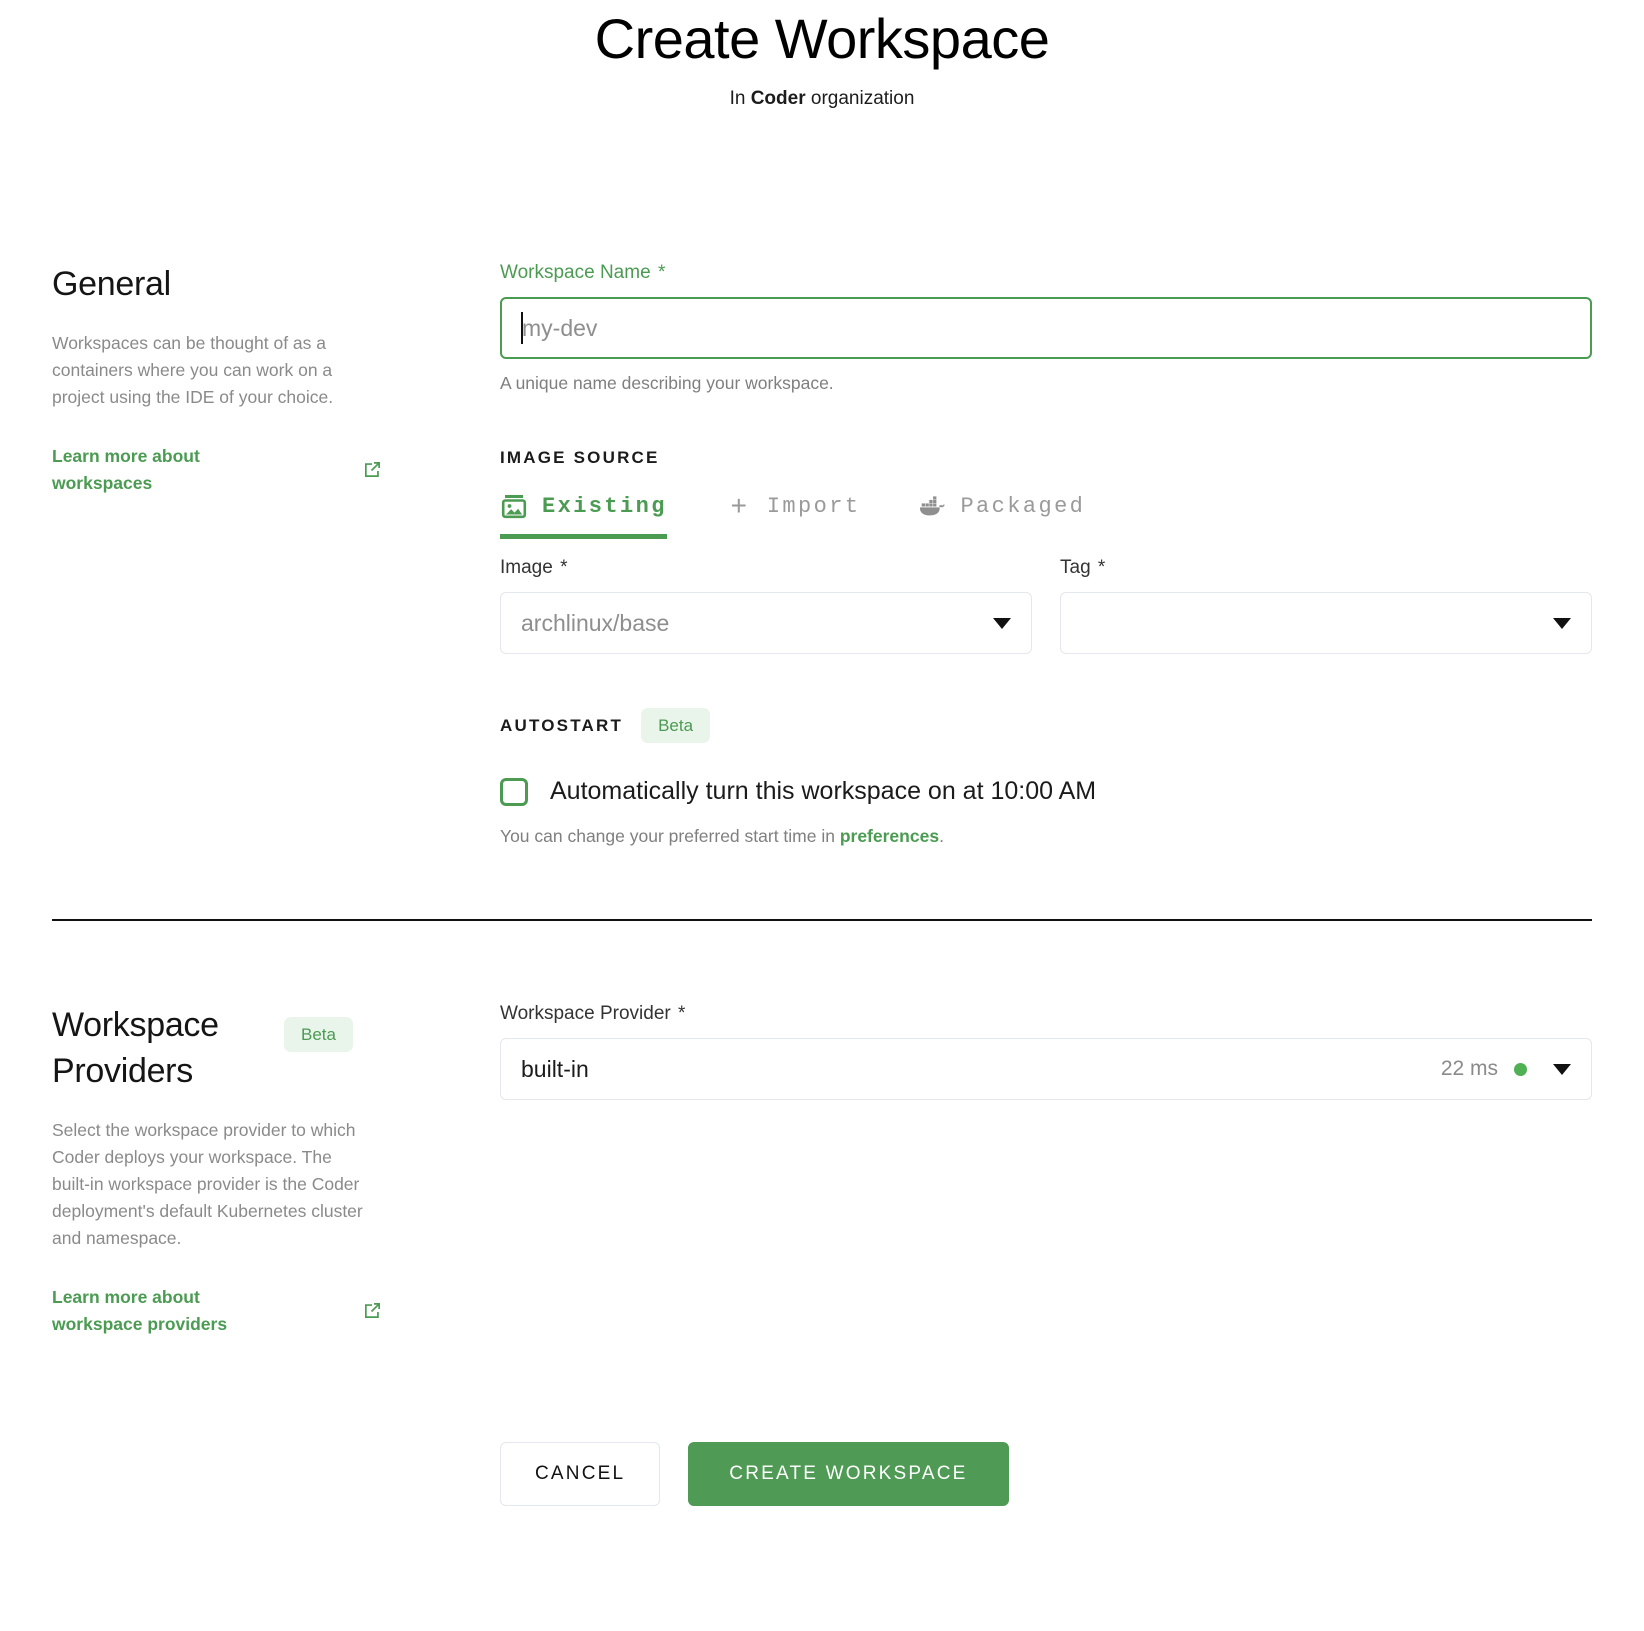 The width and height of the screenshot is (1644, 1631). I want to click on tag-required: *, so click(1101, 567).